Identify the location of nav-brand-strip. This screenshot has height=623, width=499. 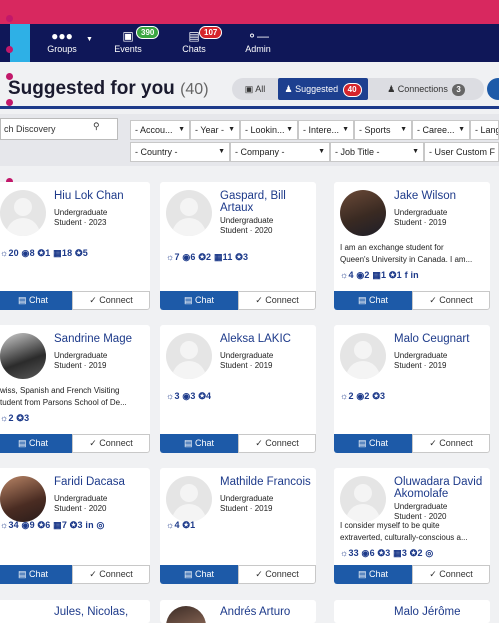
(20, 43).